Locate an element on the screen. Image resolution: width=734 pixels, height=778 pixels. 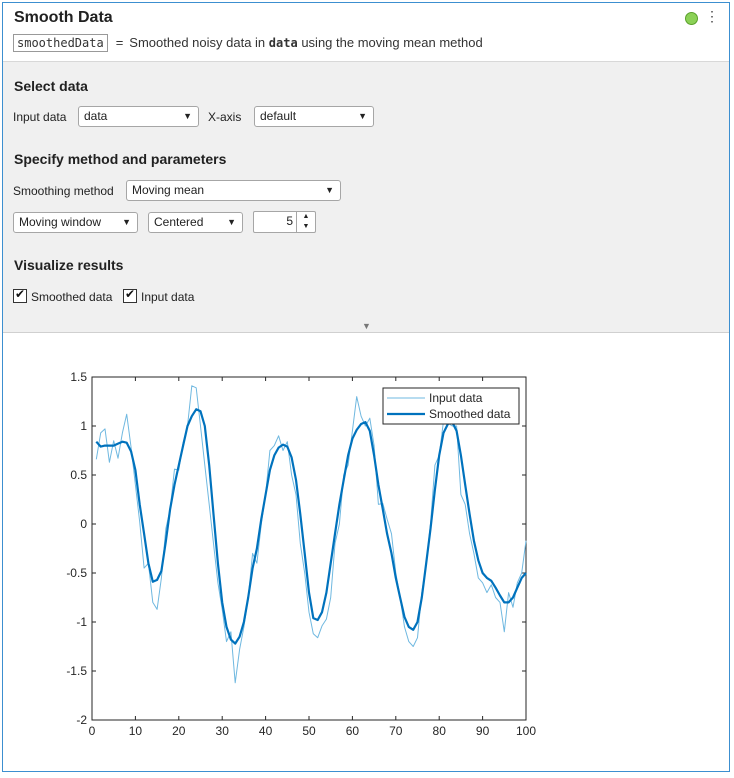
more-options-icon: ⋮ is located at coordinates (712, 16).